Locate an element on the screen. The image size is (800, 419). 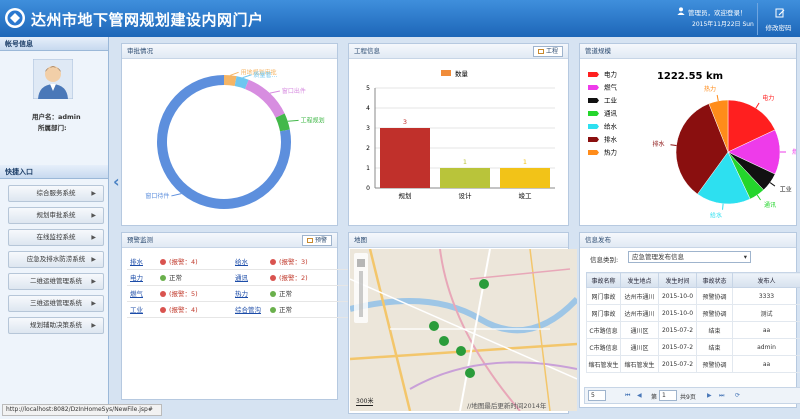
warning-link-power: 电力 is located at coordinates (136, 278).